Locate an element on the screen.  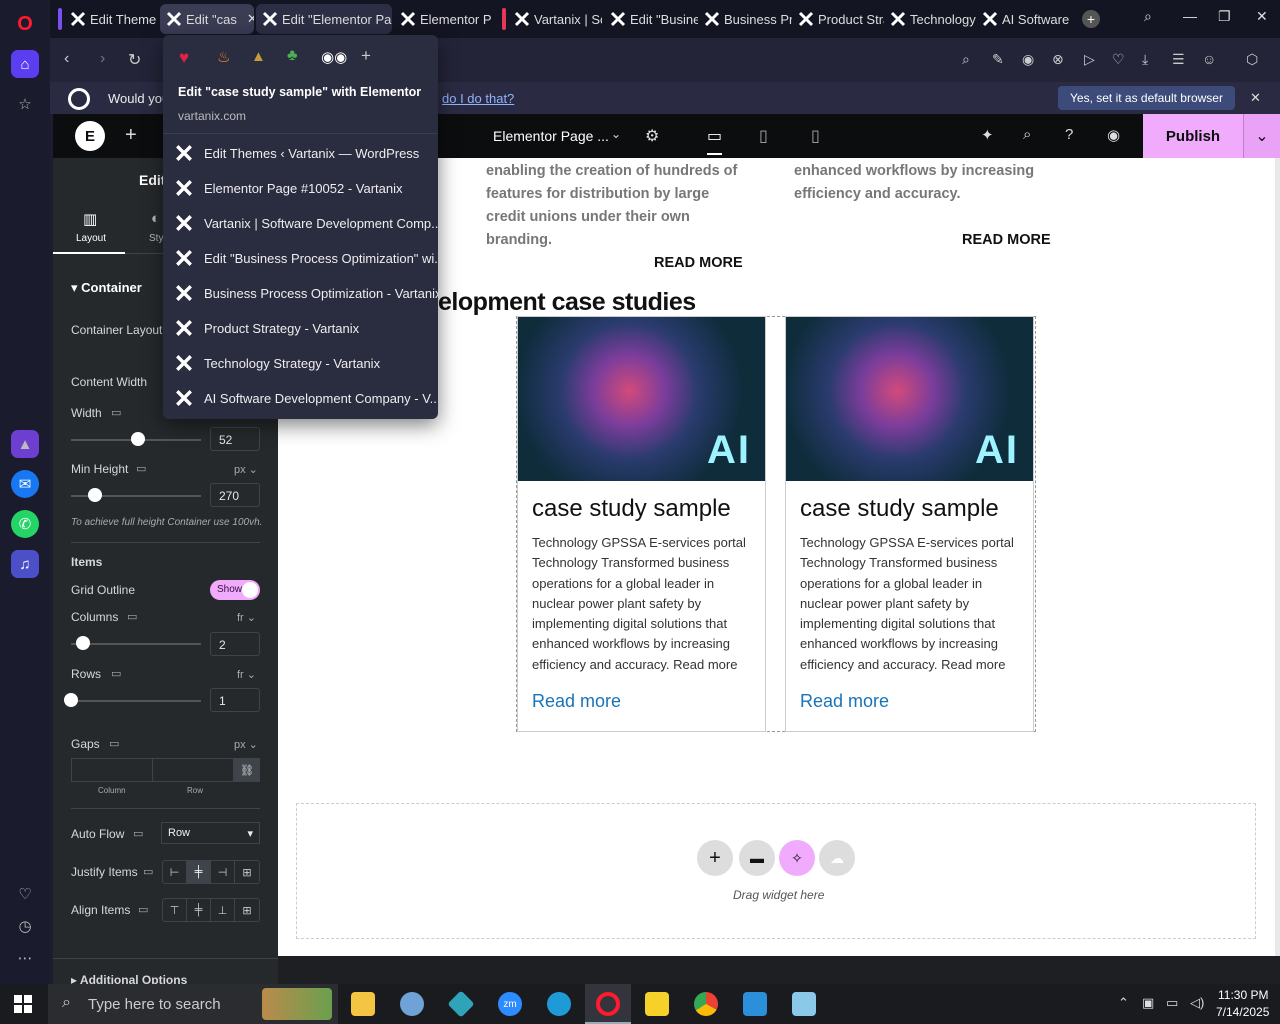
vscode-icon is located at coordinates (755, 1004).